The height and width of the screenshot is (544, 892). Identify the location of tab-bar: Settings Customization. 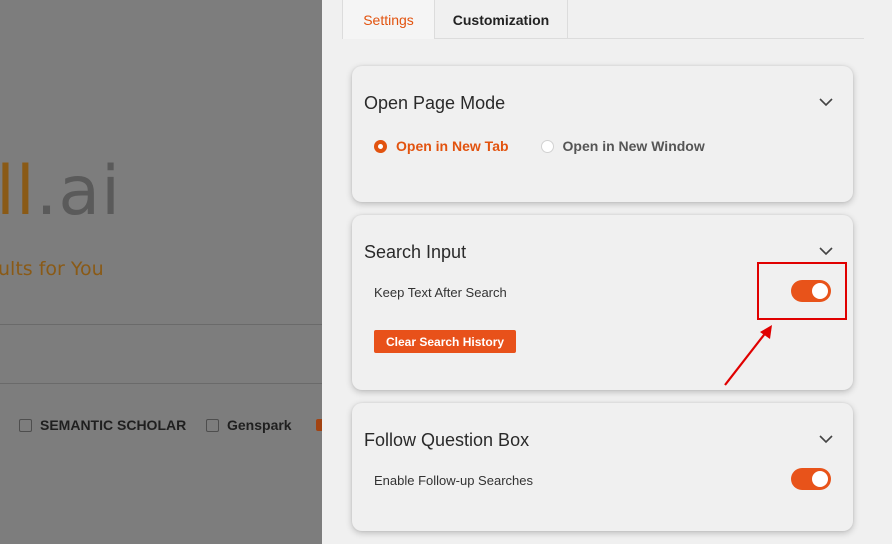
(603, 19).